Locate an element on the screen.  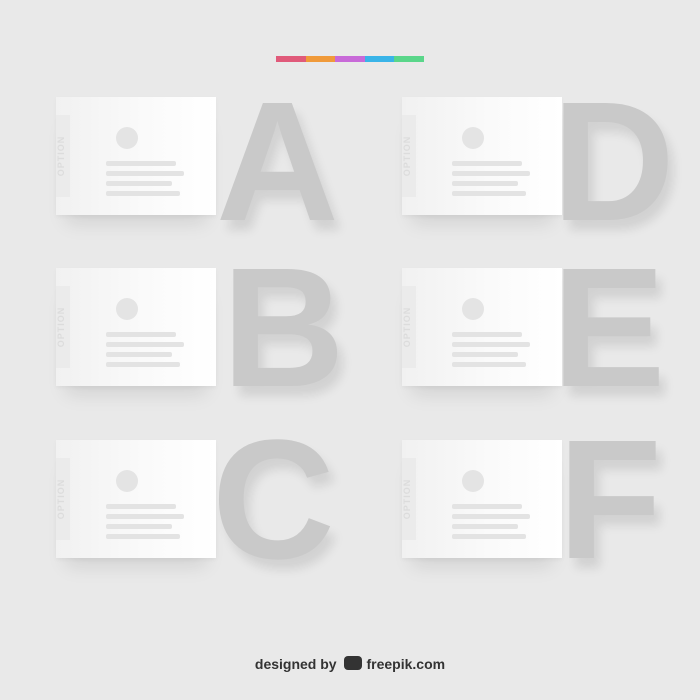
credit-prefix: designed by is located at coordinates (295, 664).